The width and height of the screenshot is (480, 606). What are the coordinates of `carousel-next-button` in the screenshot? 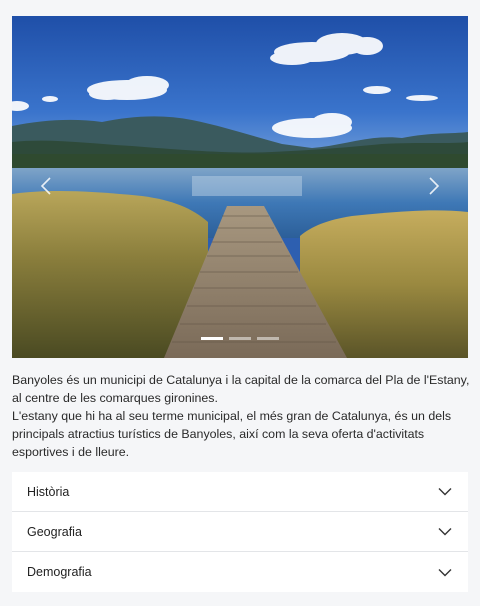 It's located at (434, 186).